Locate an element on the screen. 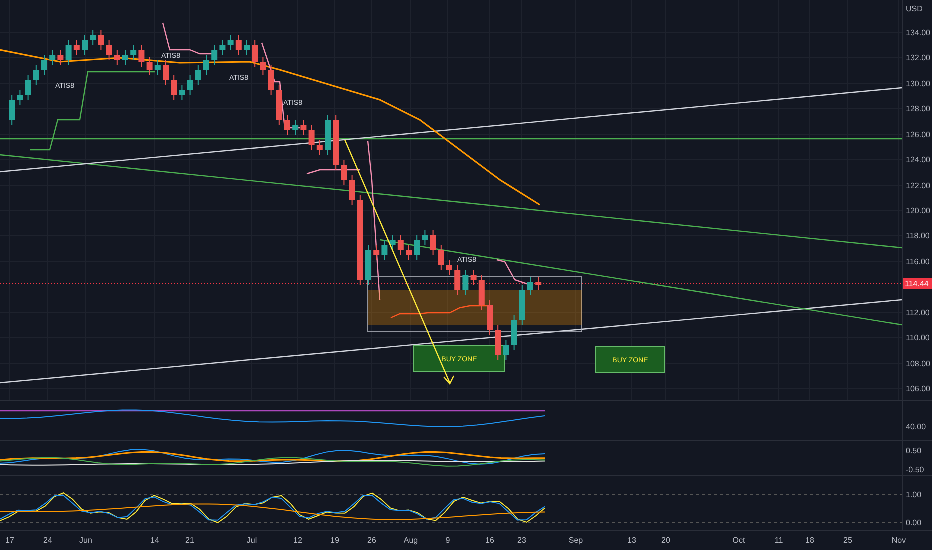 The height and width of the screenshot is (550, 932). scale-label: 40.00 is located at coordinates (916, 427).